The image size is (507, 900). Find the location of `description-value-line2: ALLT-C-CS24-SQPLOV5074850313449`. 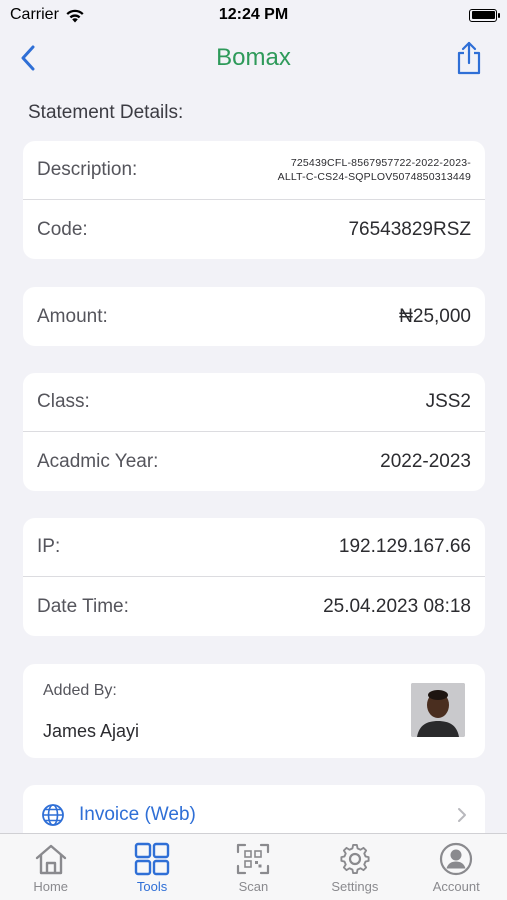

description-value-line2: ALLT-C-CS24-SQPLOV5074850313449 is located at coordinates (374, 177).